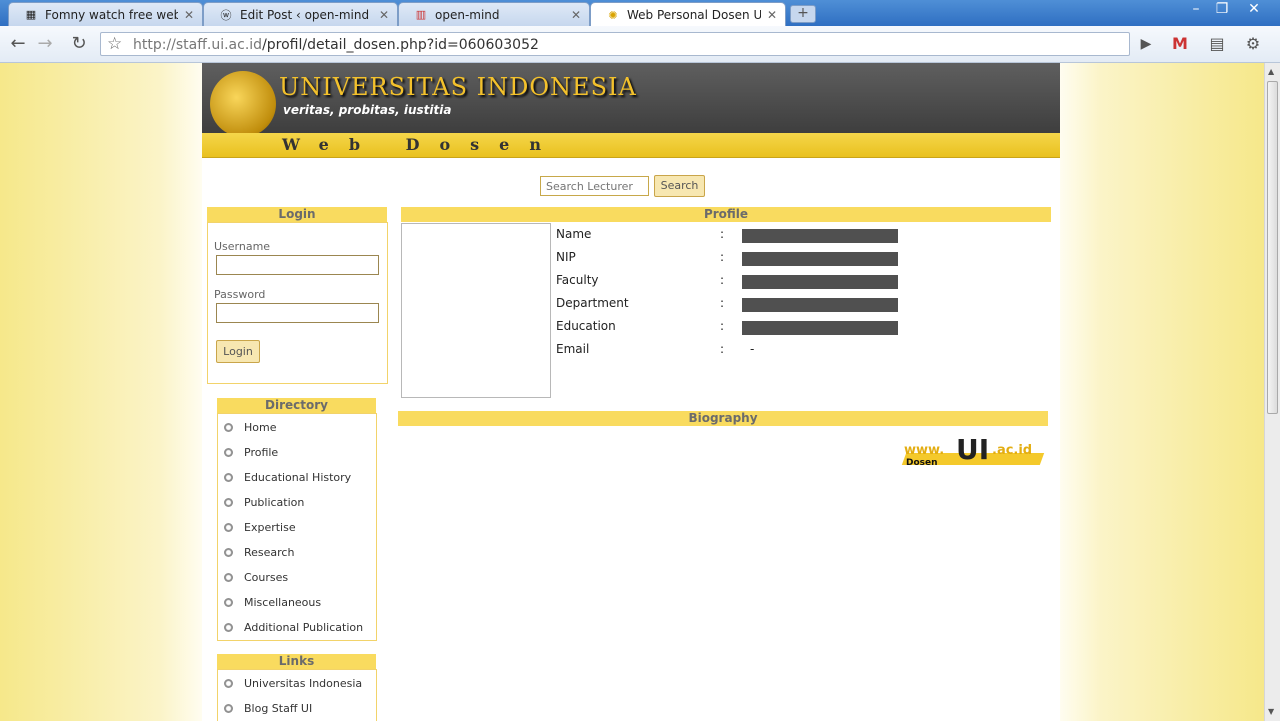 The height and width of the screenshot is (721, 1280). What do you see at coordinates (803, 14) in the screenshot?
I see `new-tab-button: +` at bounding box center [803, 14].